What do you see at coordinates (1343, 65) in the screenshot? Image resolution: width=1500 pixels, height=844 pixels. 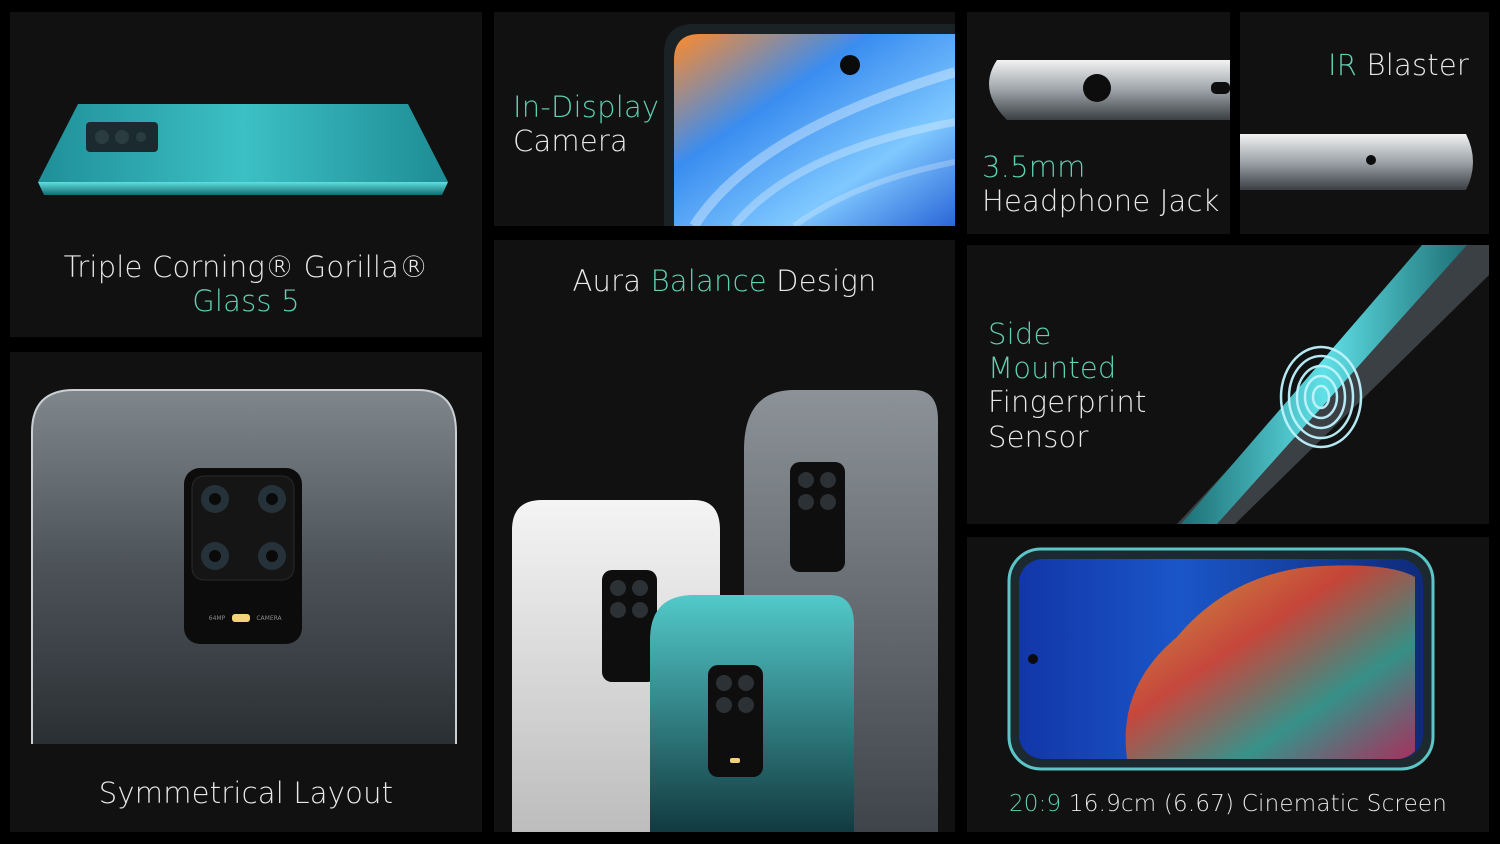 I see `ir-title-accent: IR` at bounding box center [1343, 65].